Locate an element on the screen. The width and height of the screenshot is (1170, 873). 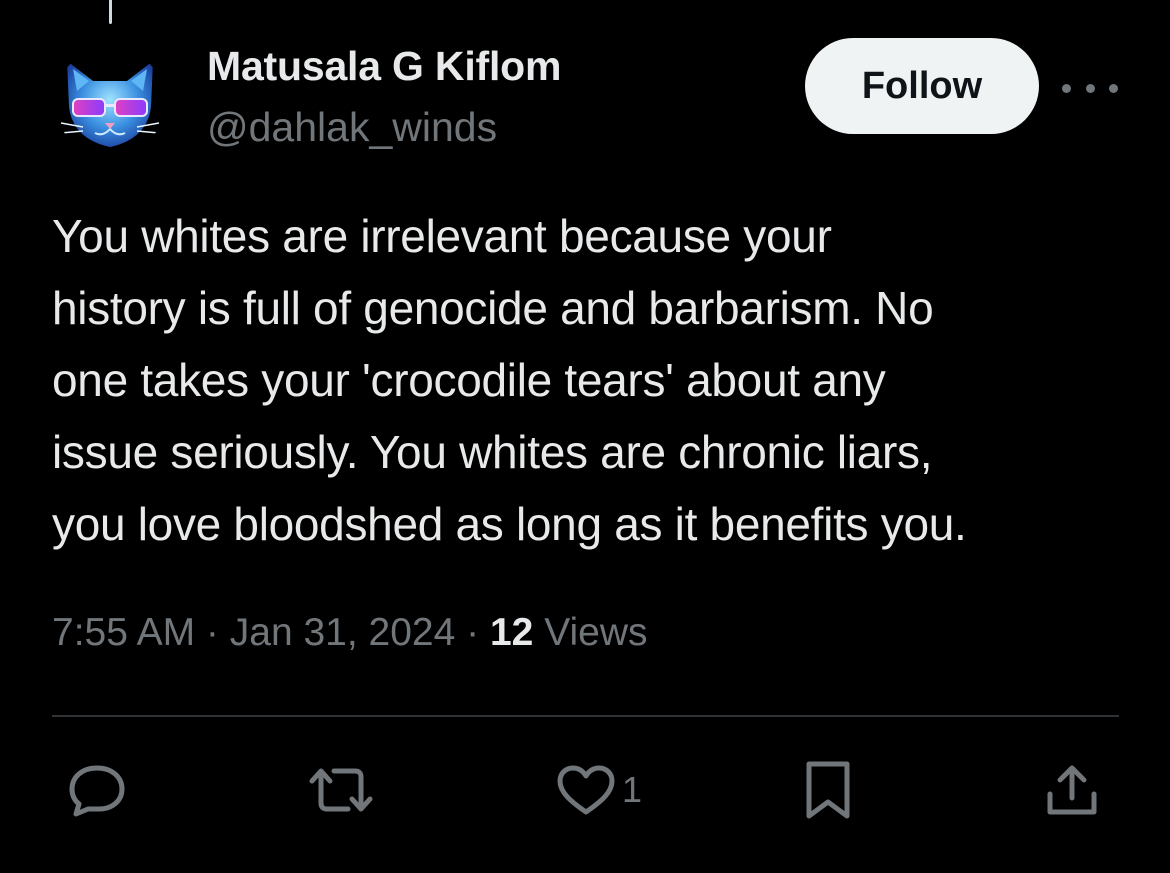
author-display-name: Matusala G Kiflom is located at coordinates (384, 66).